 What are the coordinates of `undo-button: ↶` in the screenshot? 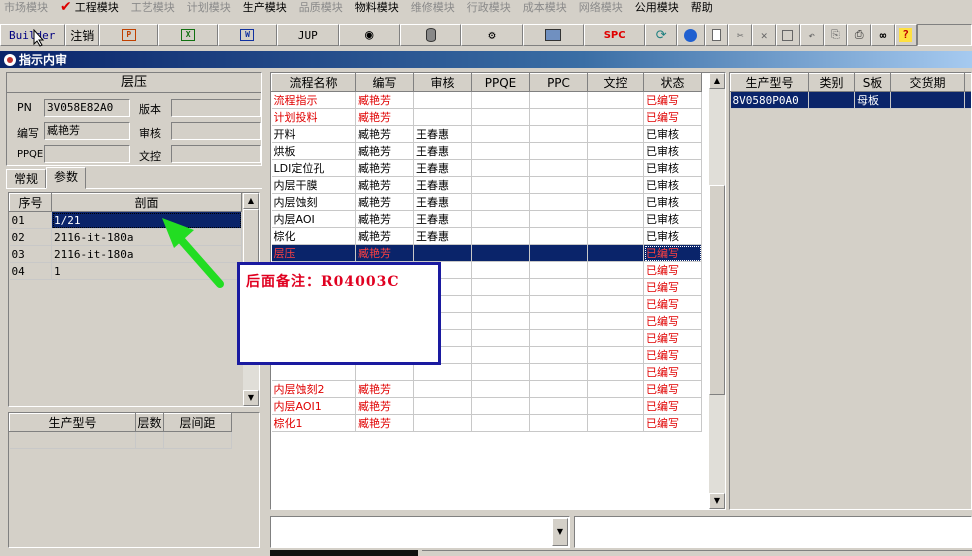 It's located at (811, 35).